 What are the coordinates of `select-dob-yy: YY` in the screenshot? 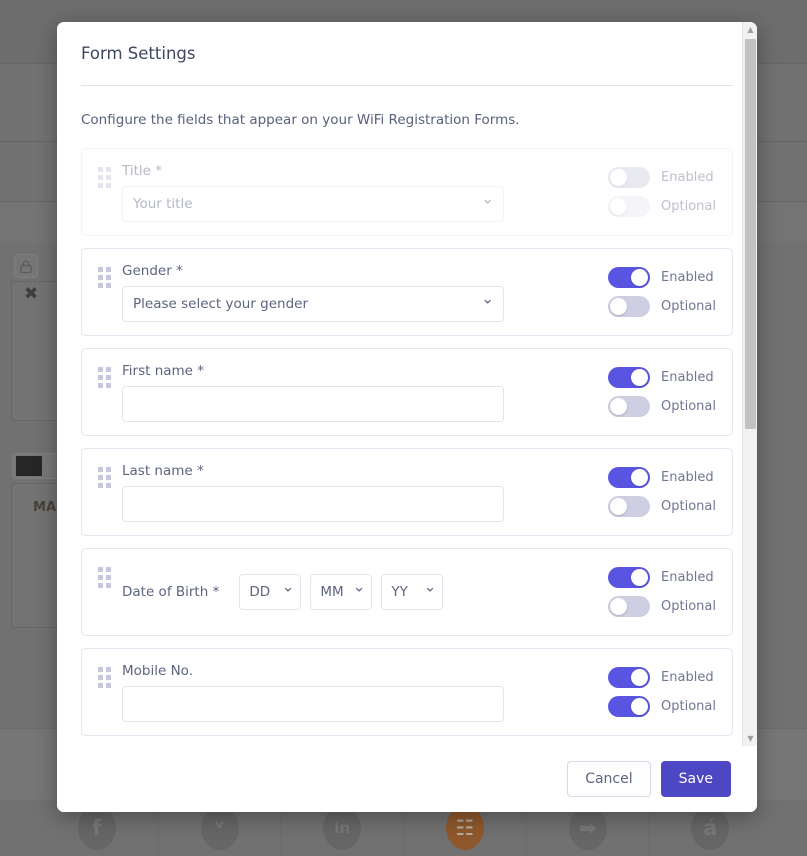 It's located at (412, 592).